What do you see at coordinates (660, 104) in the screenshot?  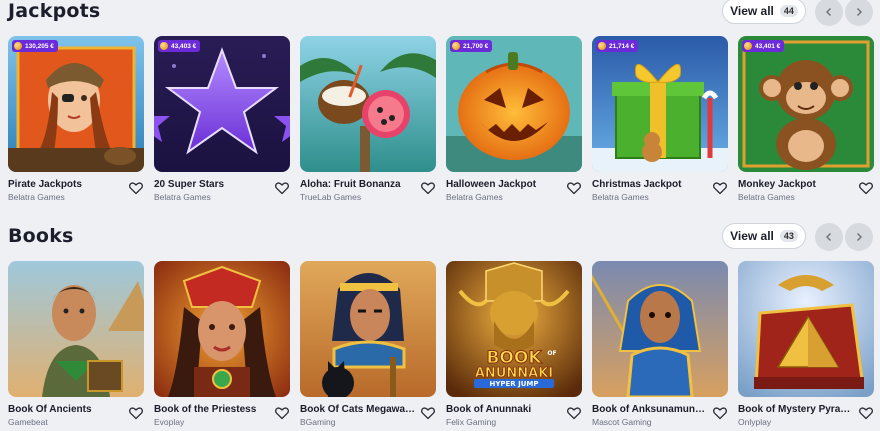 I see `game-thumbnail: 21,714 €` at bounding box center [660, 104].